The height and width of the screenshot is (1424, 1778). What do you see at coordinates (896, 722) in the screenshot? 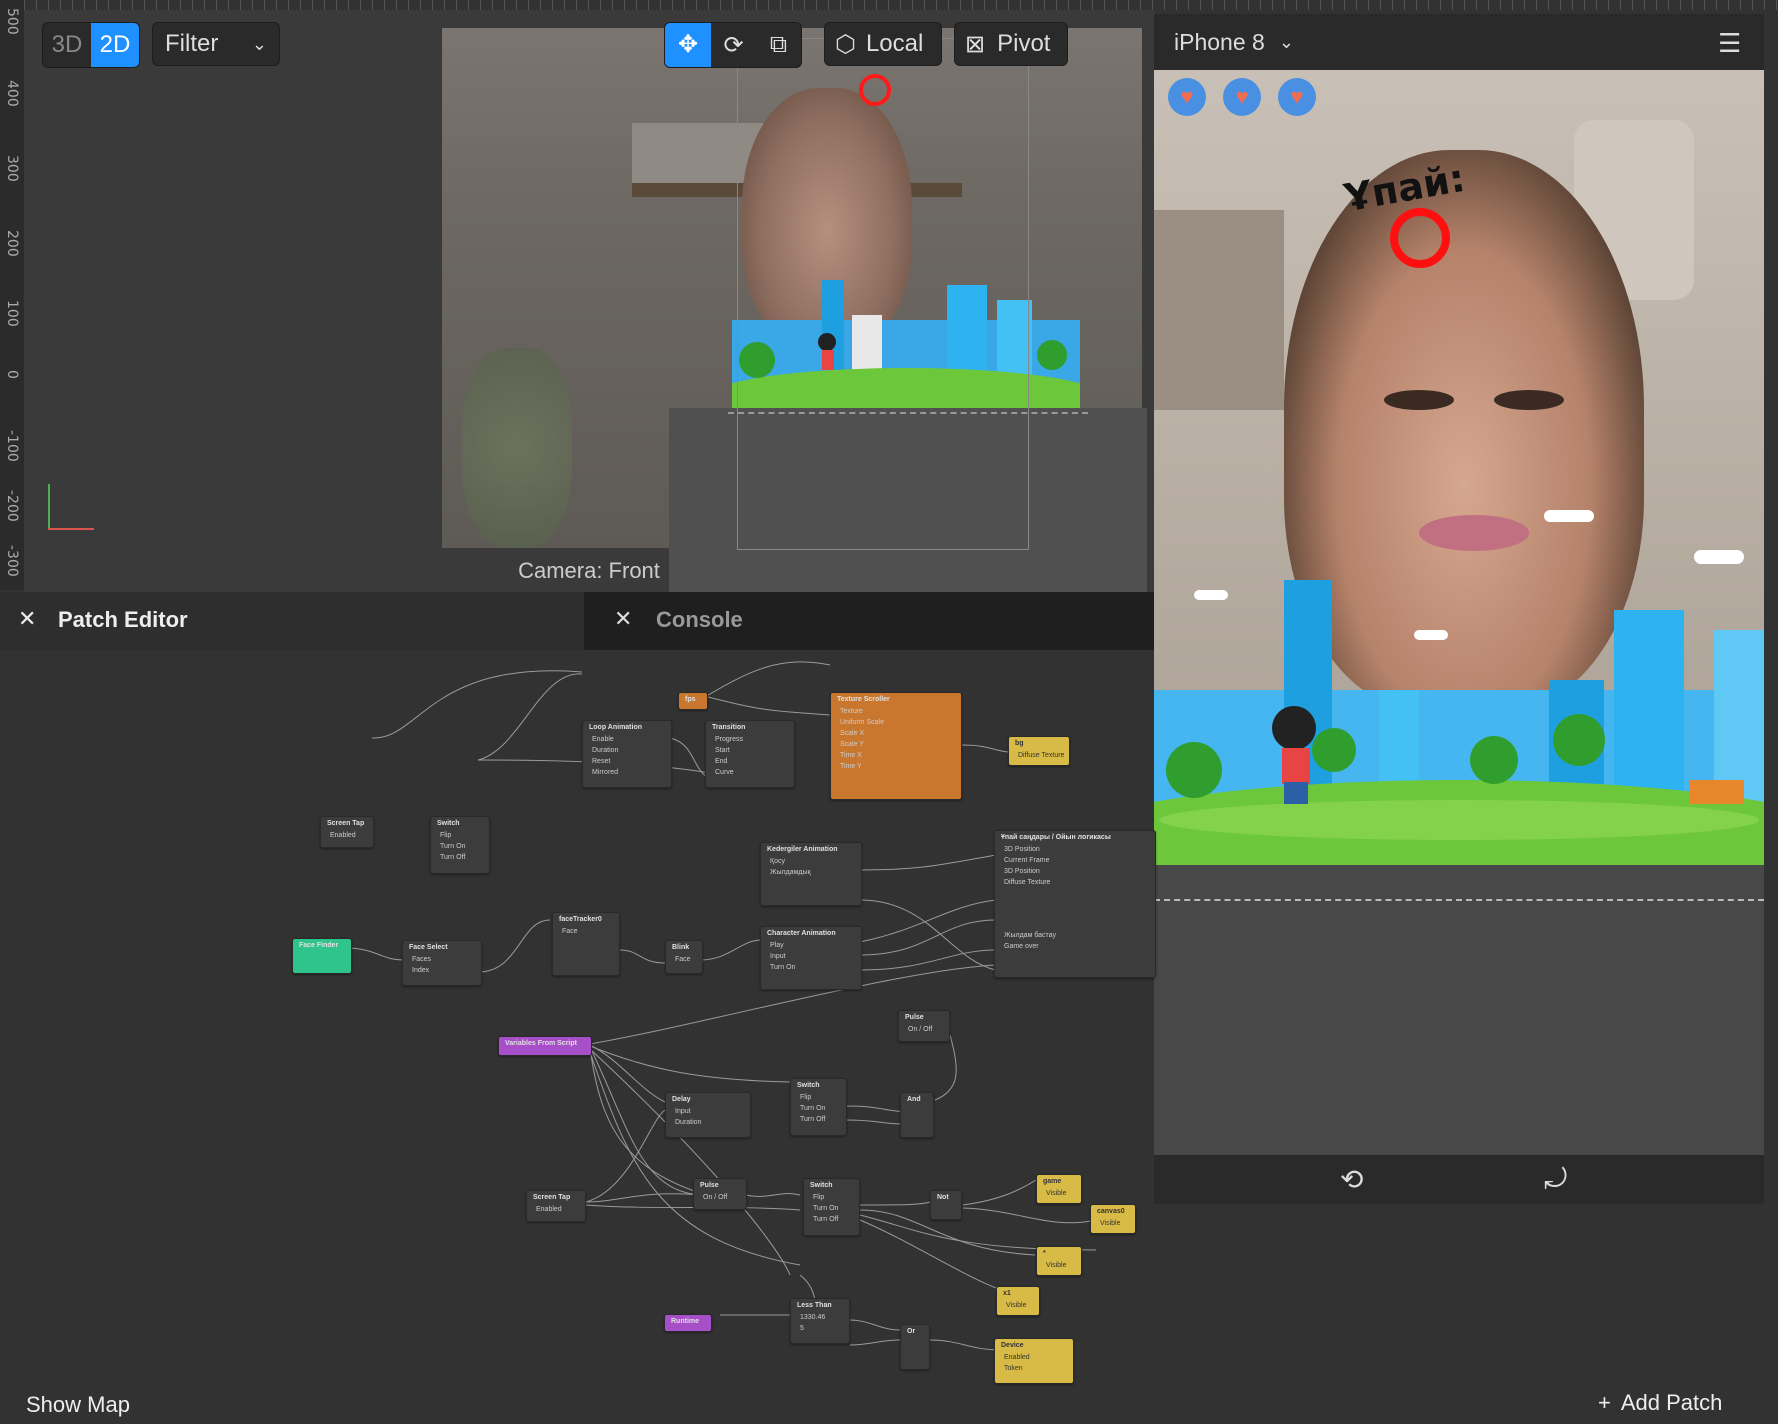
I see `patch-port: Uniform Scale` at bounding box center [896, 722].